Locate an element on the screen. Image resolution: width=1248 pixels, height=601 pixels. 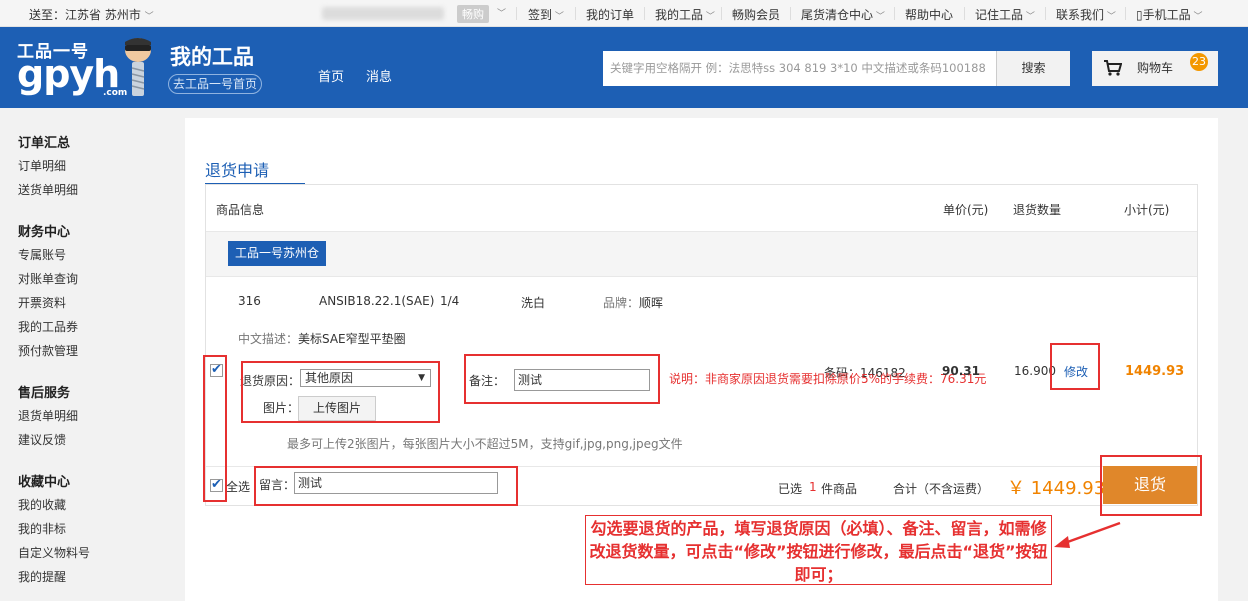
total-amount: ￥ 1449.93 is located at coordinates (1056, 488).